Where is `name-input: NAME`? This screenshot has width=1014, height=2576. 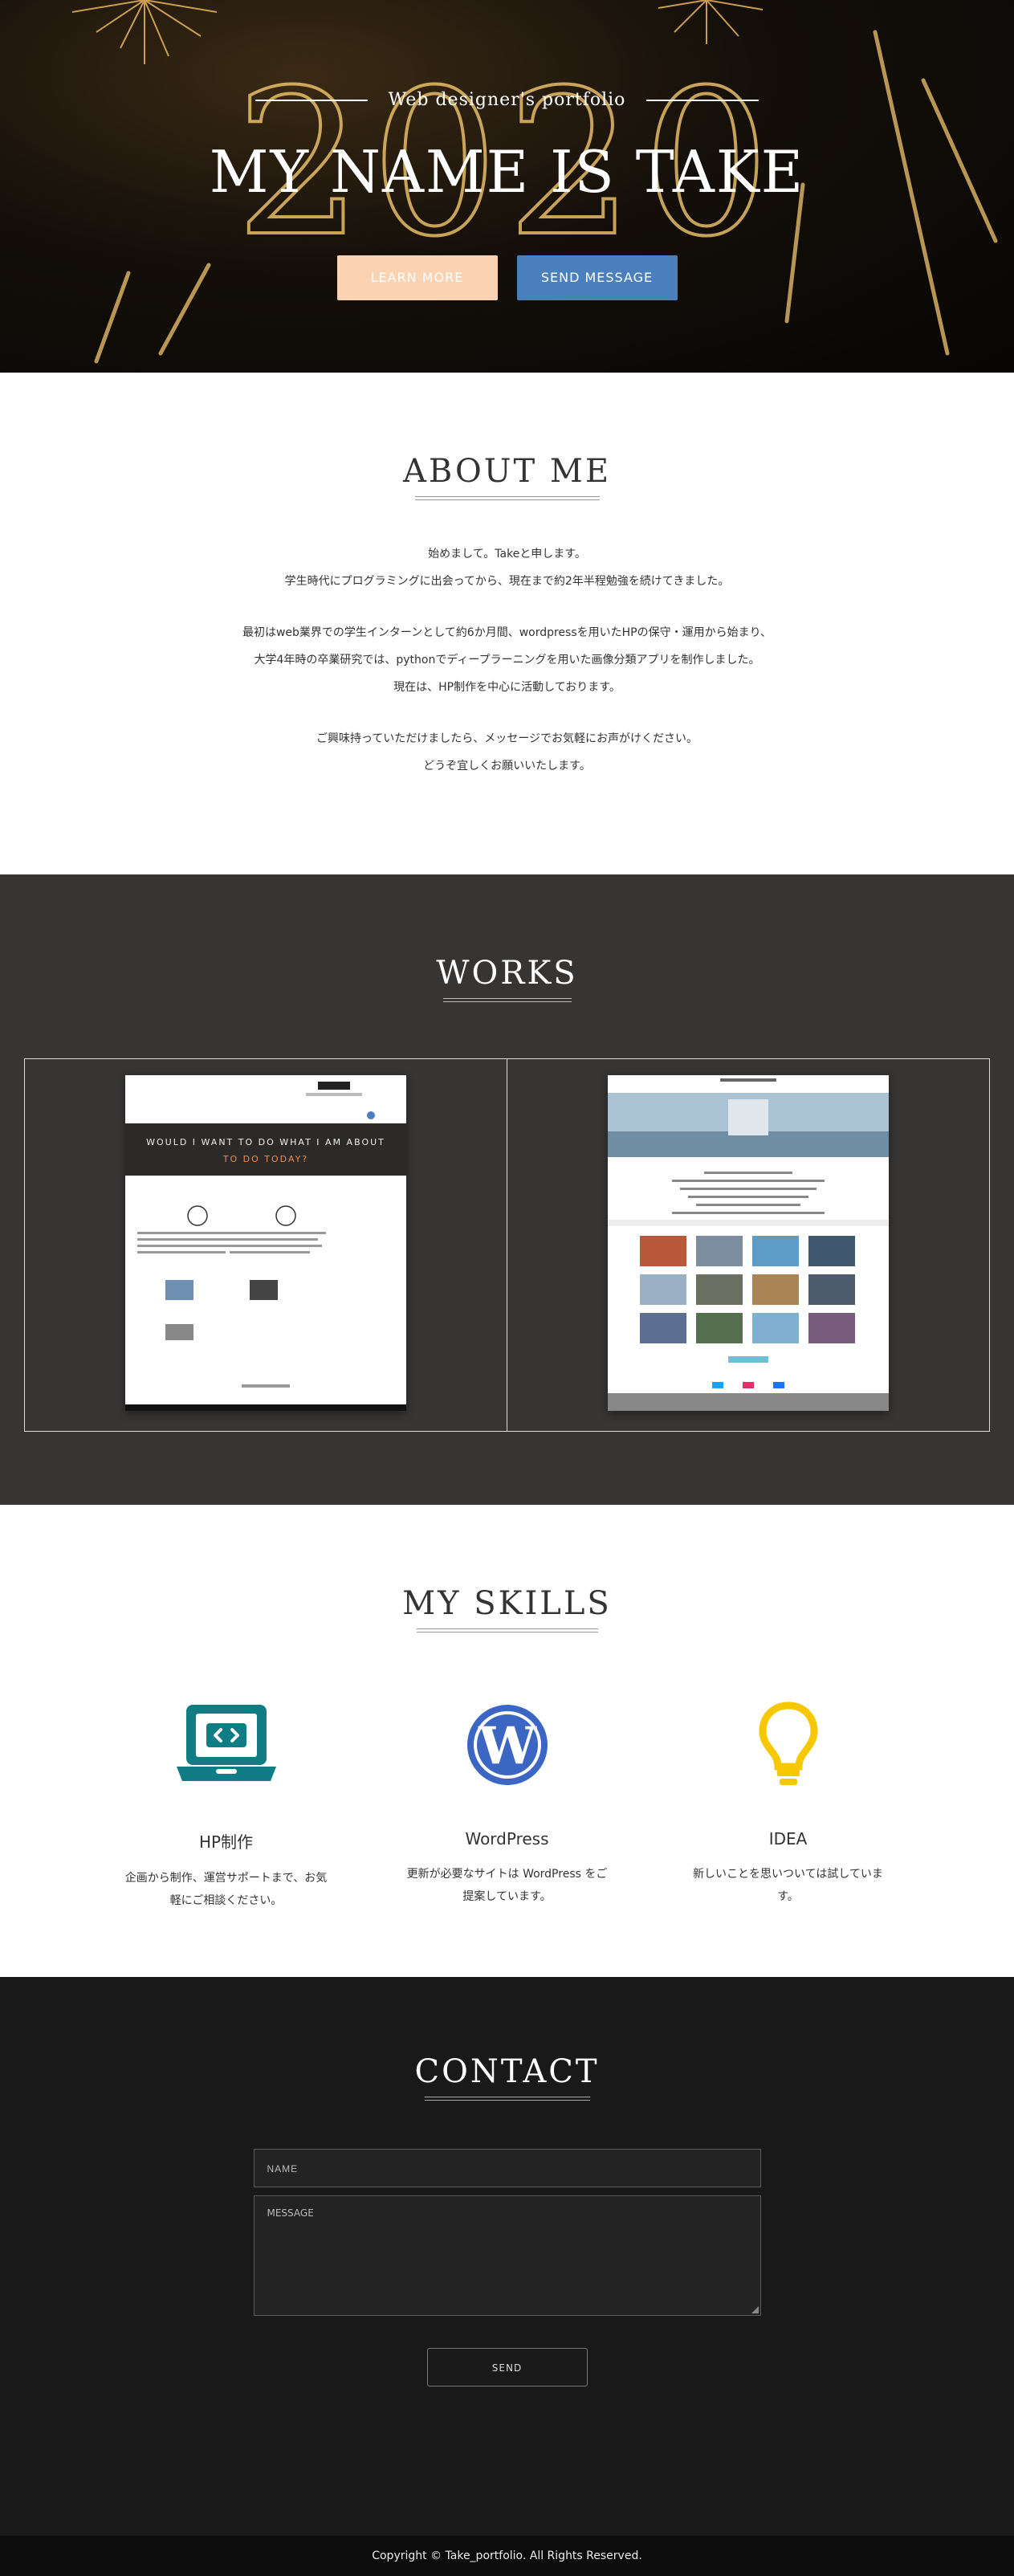 name-input: NAME is located at coordinates (507, 2168).